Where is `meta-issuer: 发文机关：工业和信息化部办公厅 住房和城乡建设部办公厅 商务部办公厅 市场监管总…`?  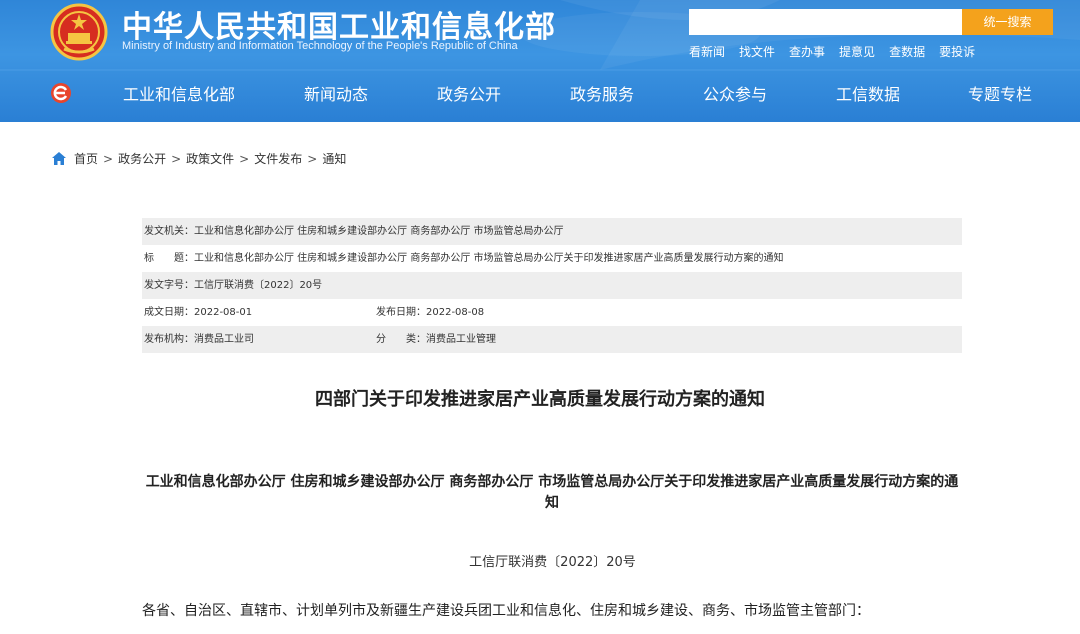
meta-issuer: 发文机关：工业和信息化部办公厅 住房和城乡建设部办公厅 商务部办公厅 市场监管总… is located at coordinates (354, 231).